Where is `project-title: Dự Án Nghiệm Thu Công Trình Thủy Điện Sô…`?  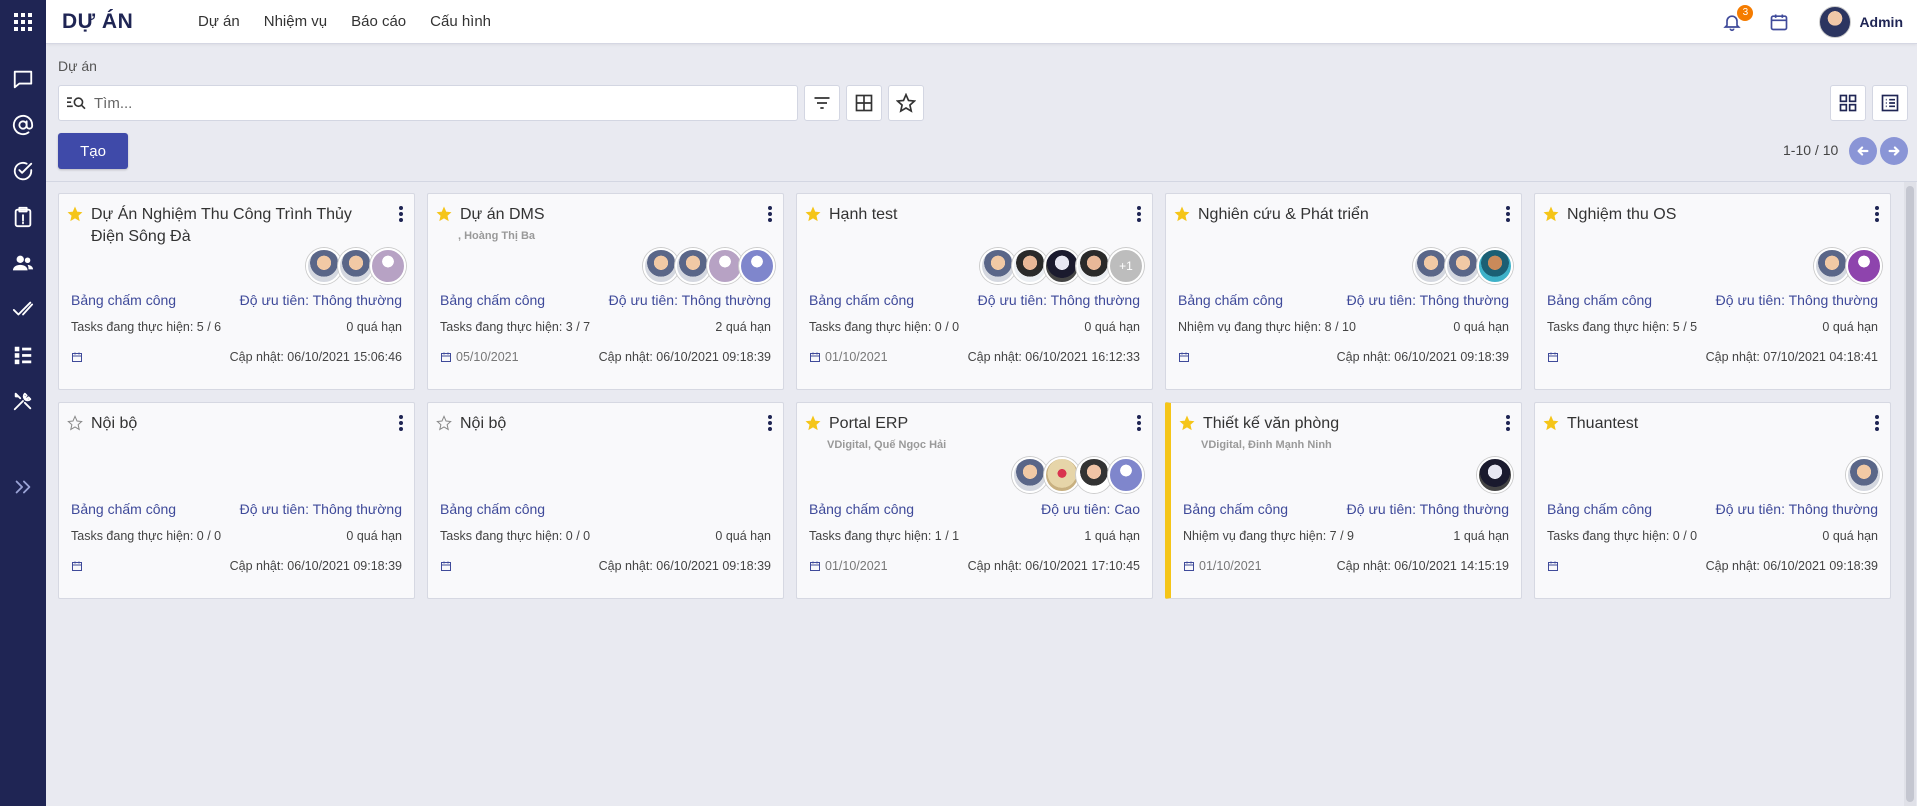
project-title: Dự Án Nghiệm Thu Công Trình Thủy Điện Sô… is located at coordinates (247, 226).